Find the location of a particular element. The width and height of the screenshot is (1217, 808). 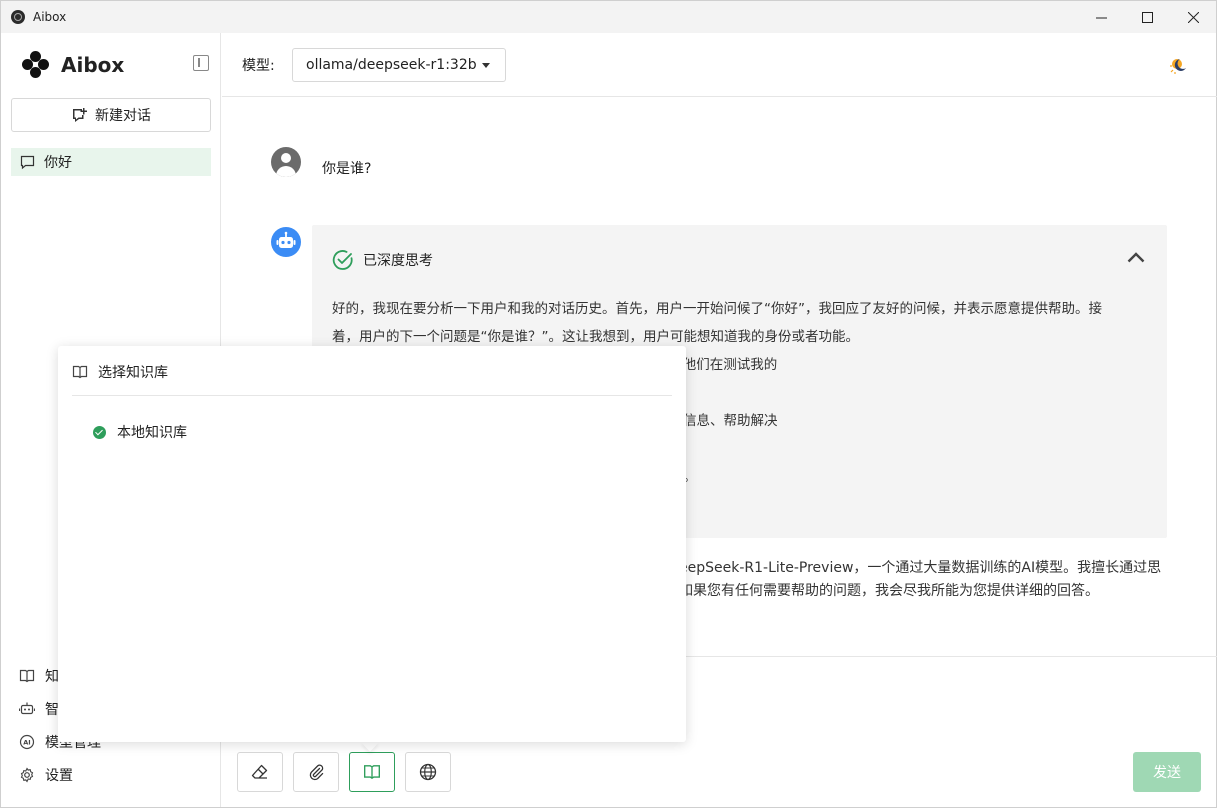

new-chat-icon is located at coordinates (80, 115).